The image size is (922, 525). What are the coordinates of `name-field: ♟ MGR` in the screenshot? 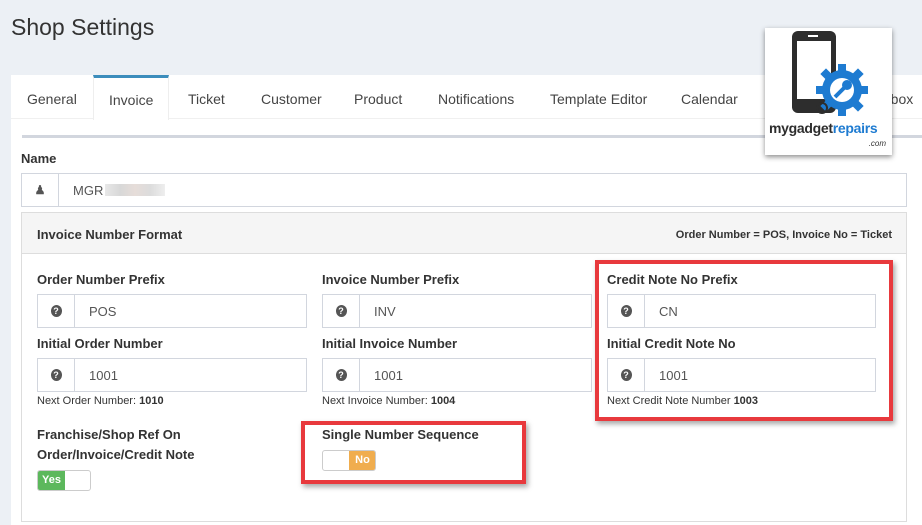 It's located at (464, 190).